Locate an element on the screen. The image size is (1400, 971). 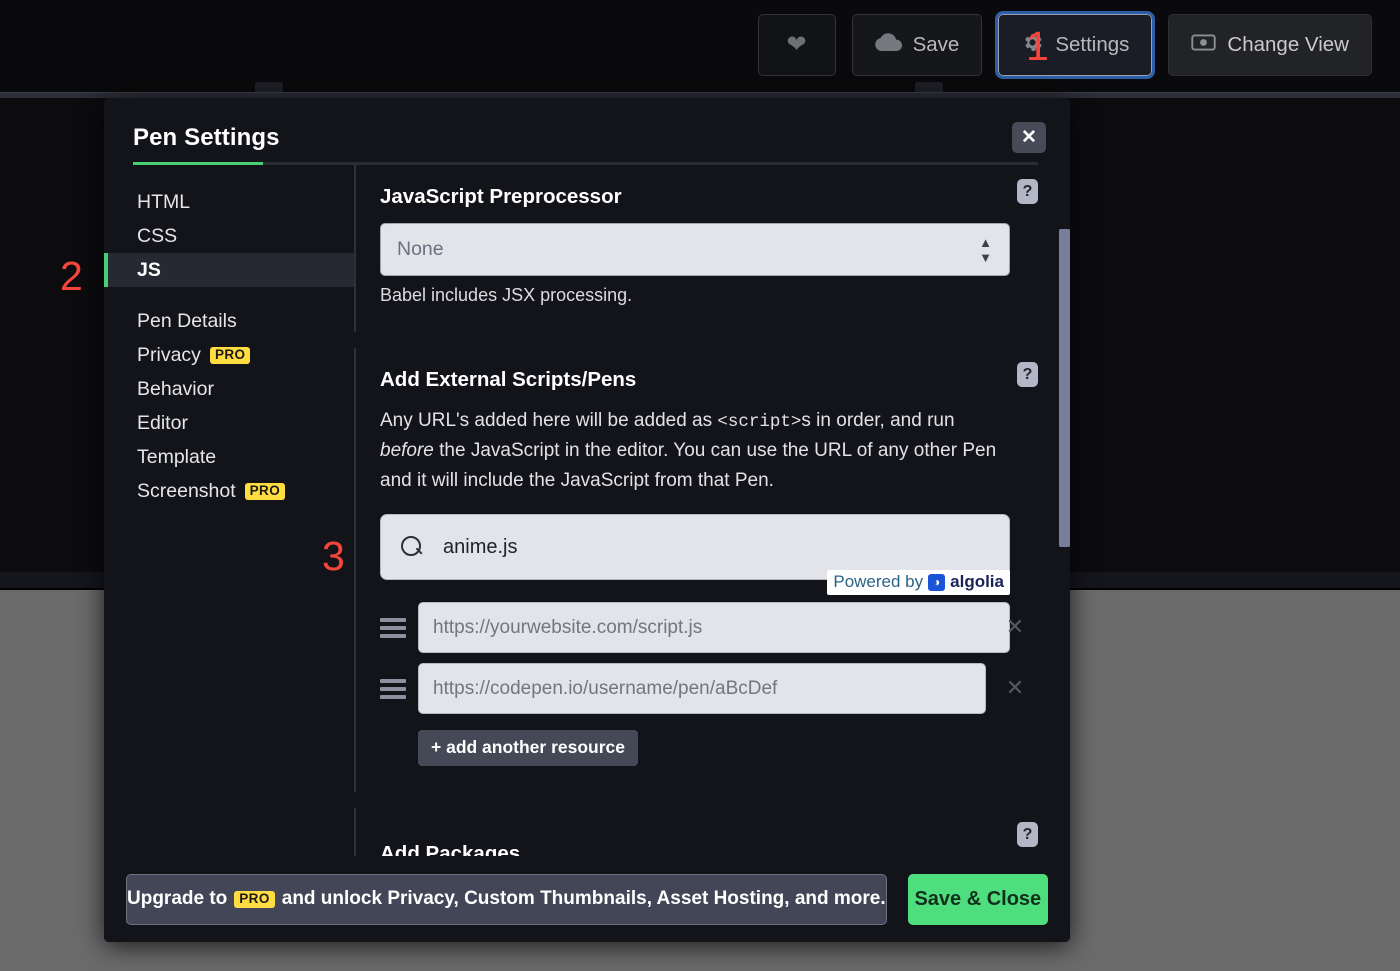
change-view-button: Change View is located at coordinates (1270, 45).